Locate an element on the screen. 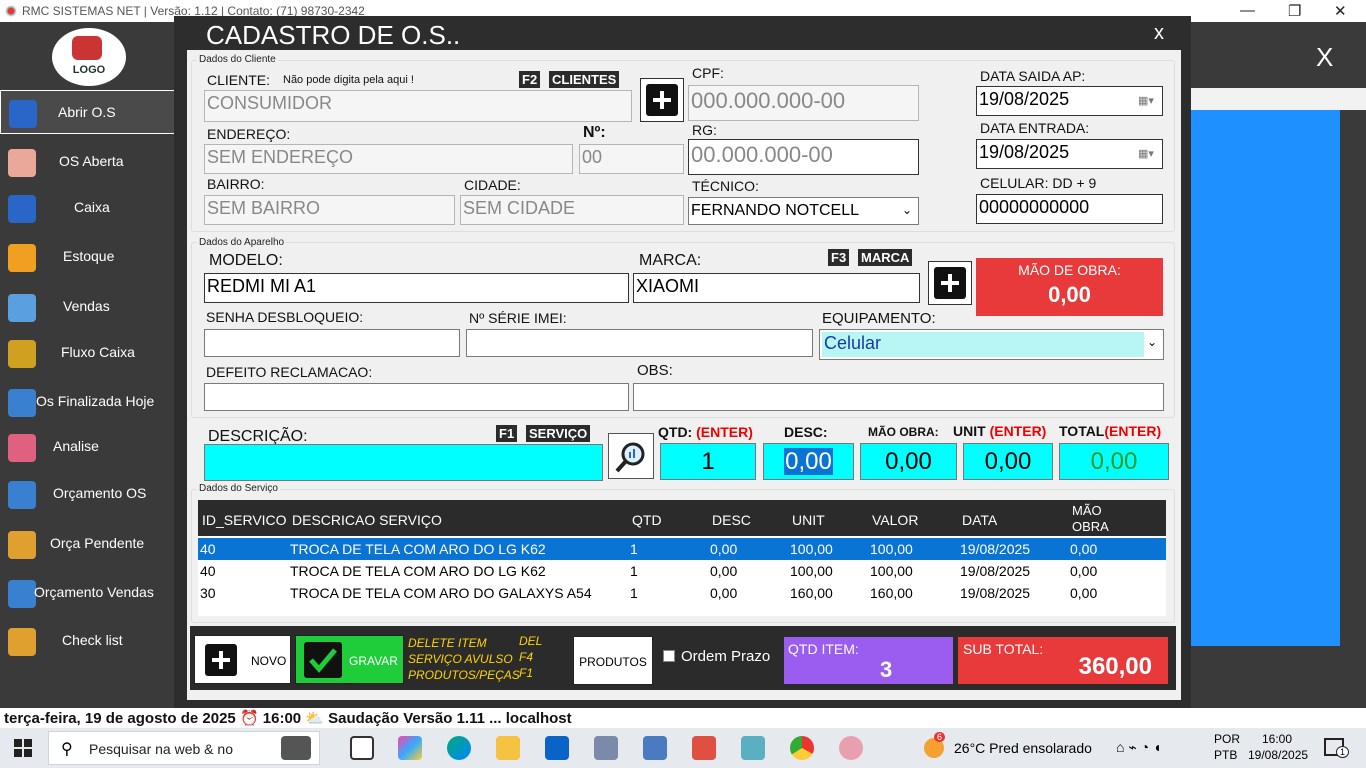 The image size is (1366, 768). windows-start-icon is located at coordinates (23, 748).